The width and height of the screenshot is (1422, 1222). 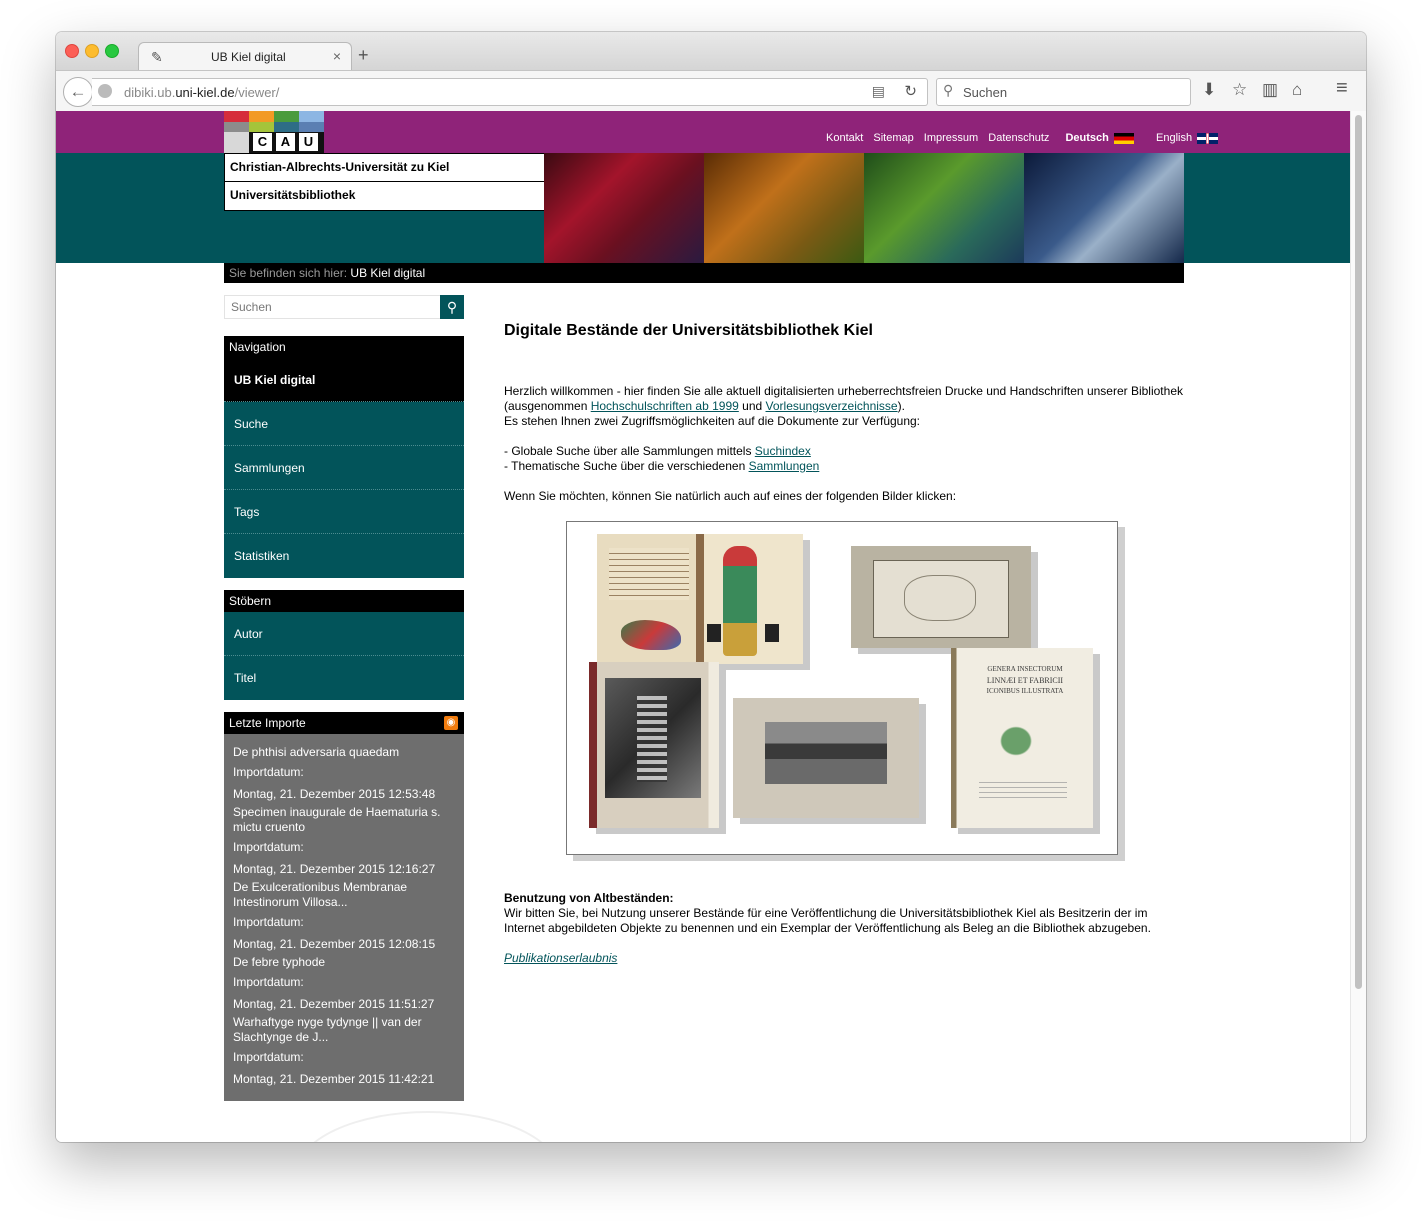 I want to click on link-impressum: Impressum, so click(x=951, y=138).